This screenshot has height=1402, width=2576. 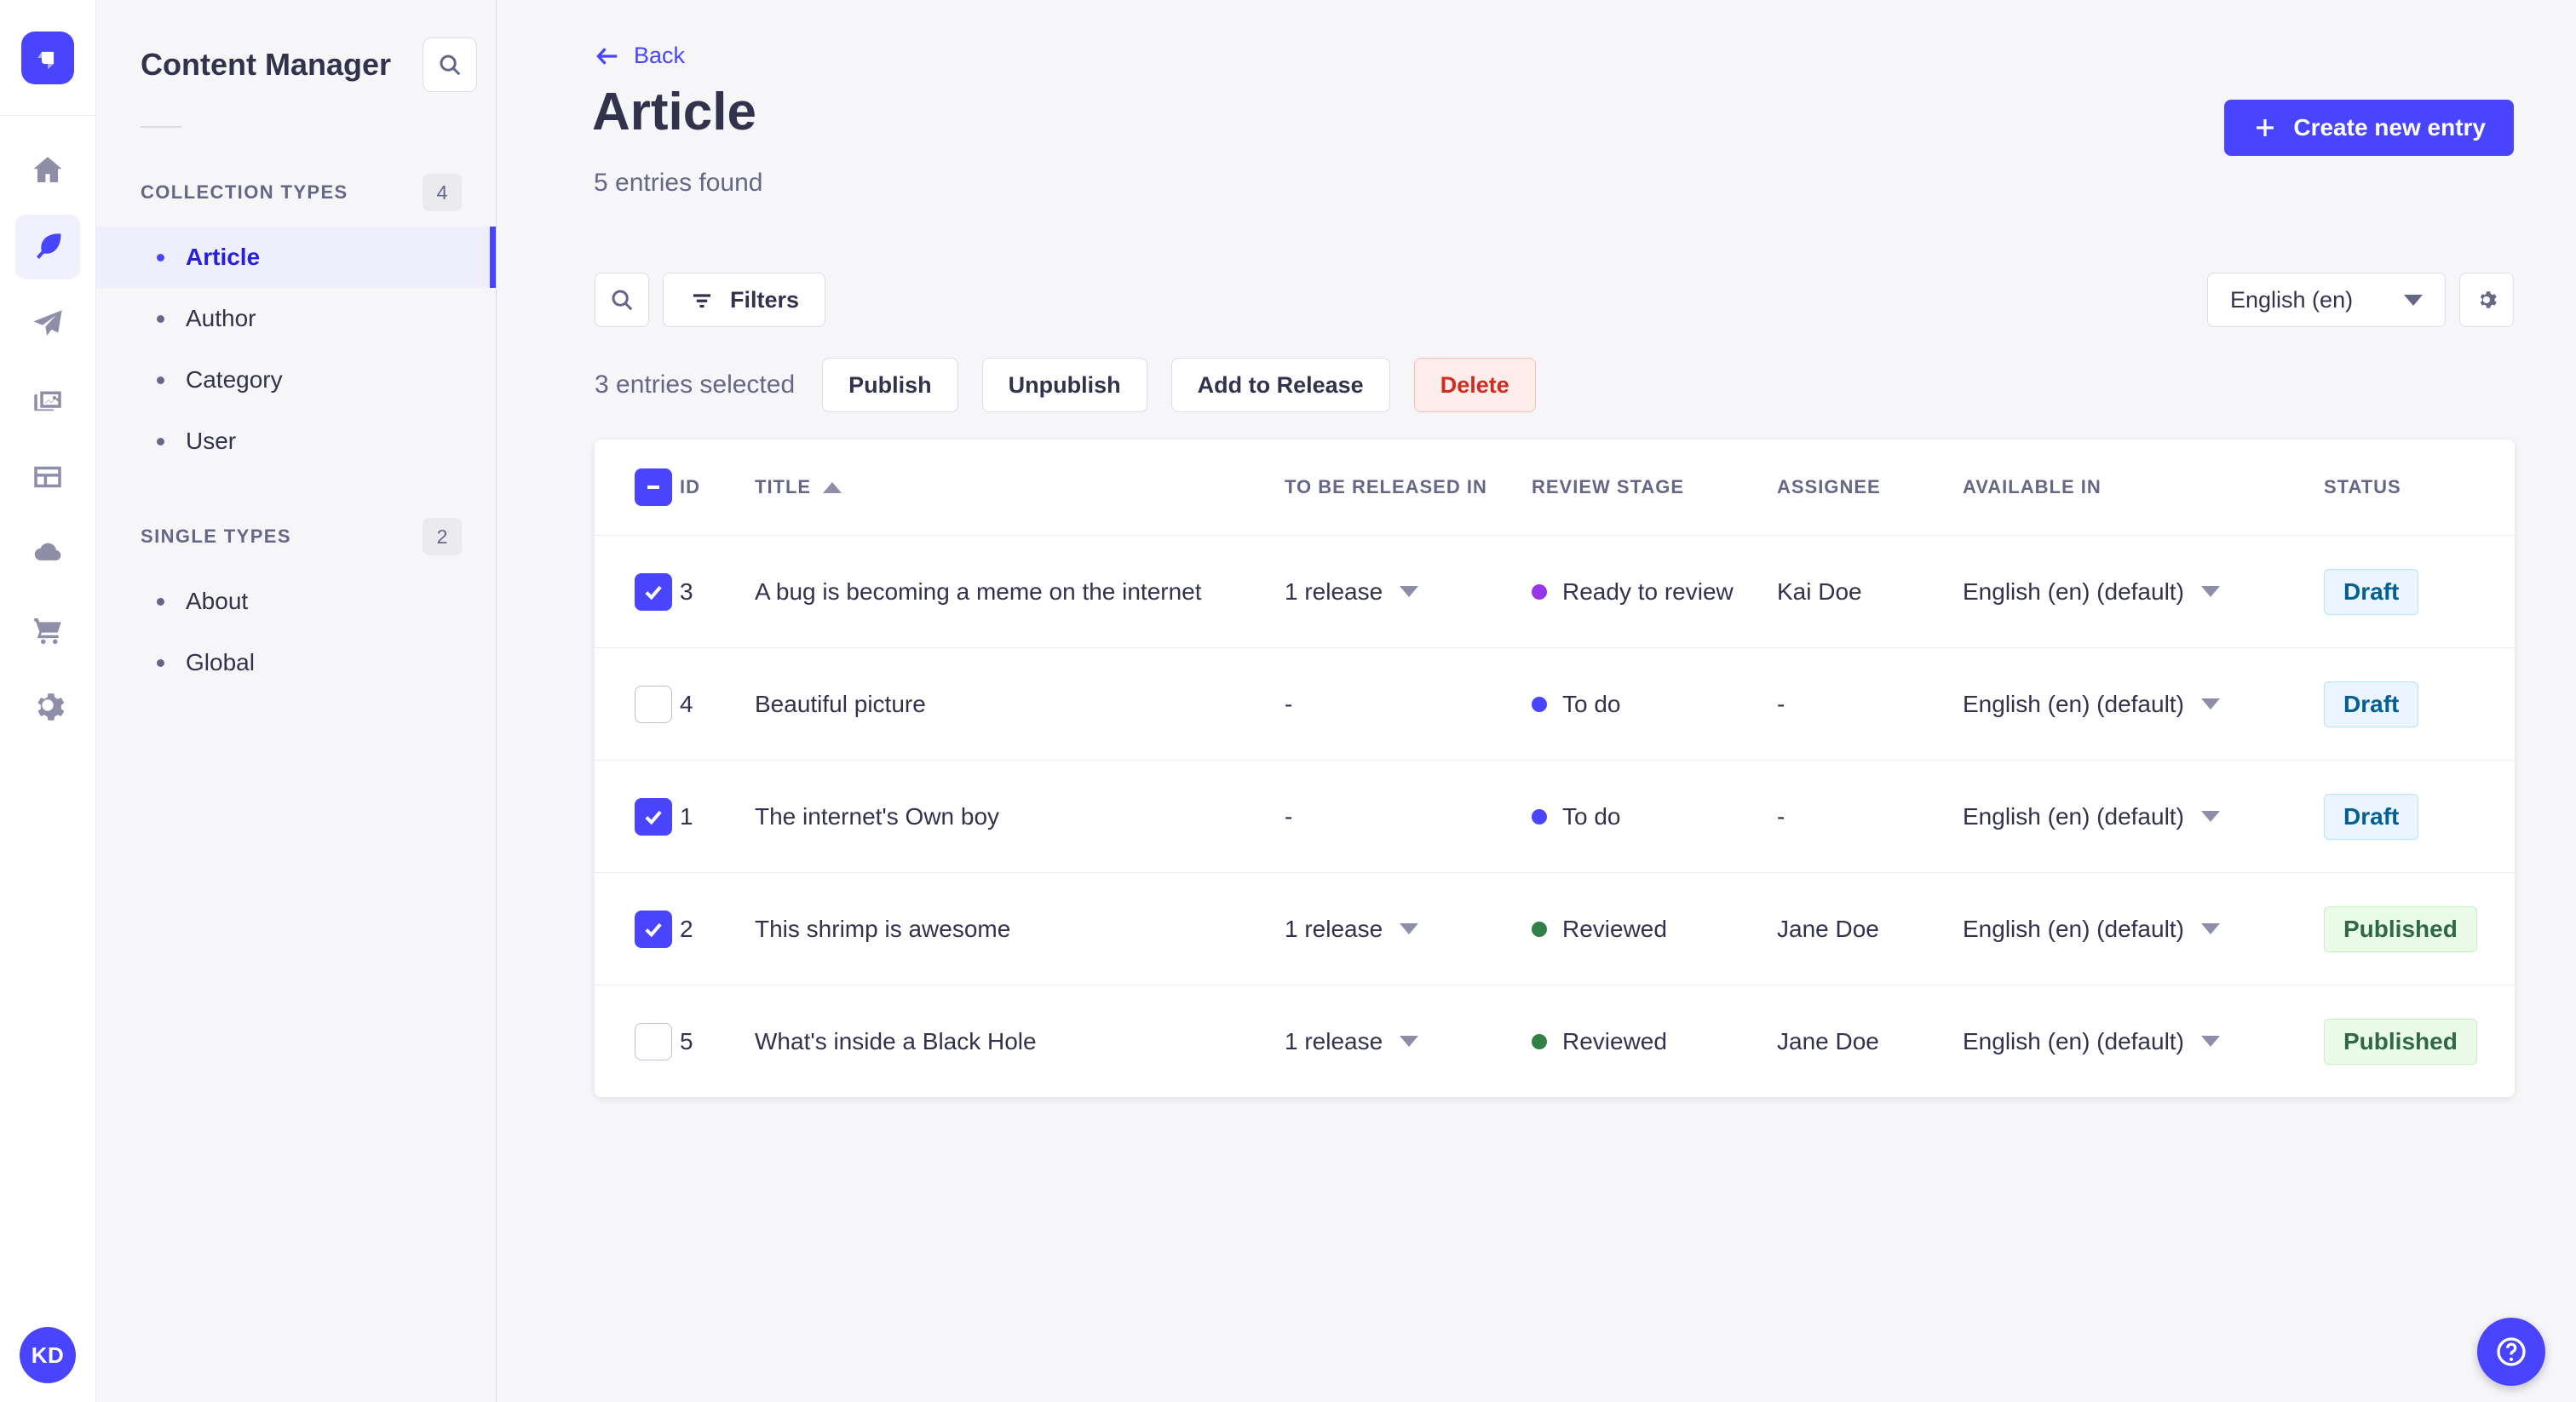 I want to click on home-icon, so click(x=48, y=169).